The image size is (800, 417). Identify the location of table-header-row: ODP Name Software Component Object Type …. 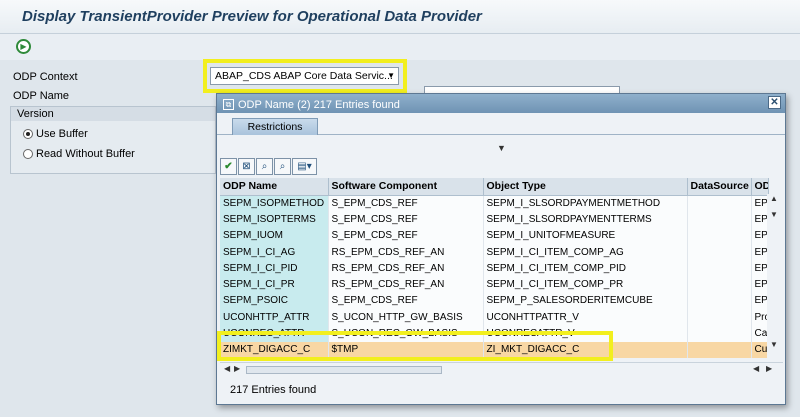
(494, 187).